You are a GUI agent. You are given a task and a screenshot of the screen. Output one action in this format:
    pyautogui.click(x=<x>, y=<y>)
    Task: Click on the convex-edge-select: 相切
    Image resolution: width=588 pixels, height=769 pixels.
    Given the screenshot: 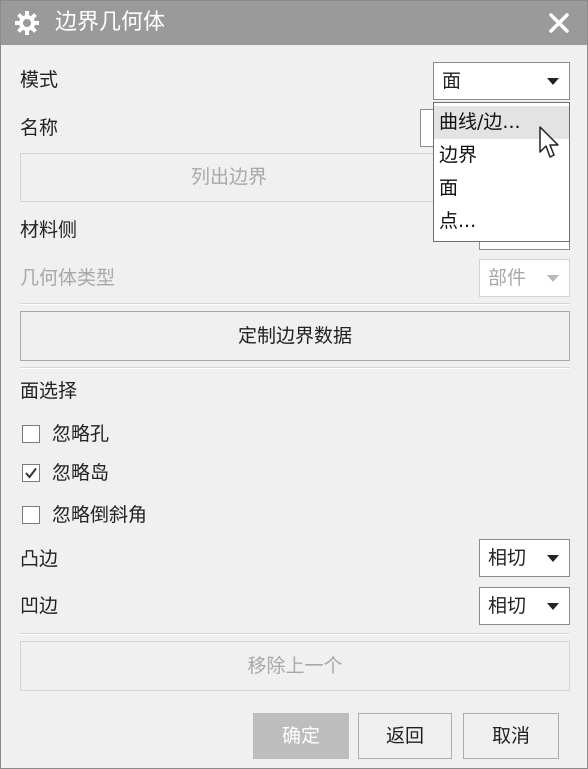 What is the action you would take?
    pyautogui.click(x=524, y=558)
    